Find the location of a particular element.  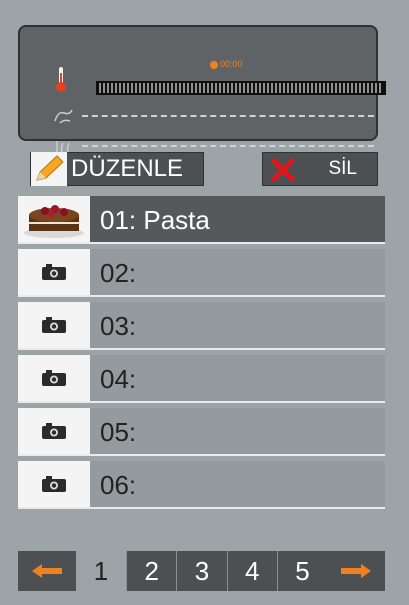

next-page-button is located at coordinates (356, 571).